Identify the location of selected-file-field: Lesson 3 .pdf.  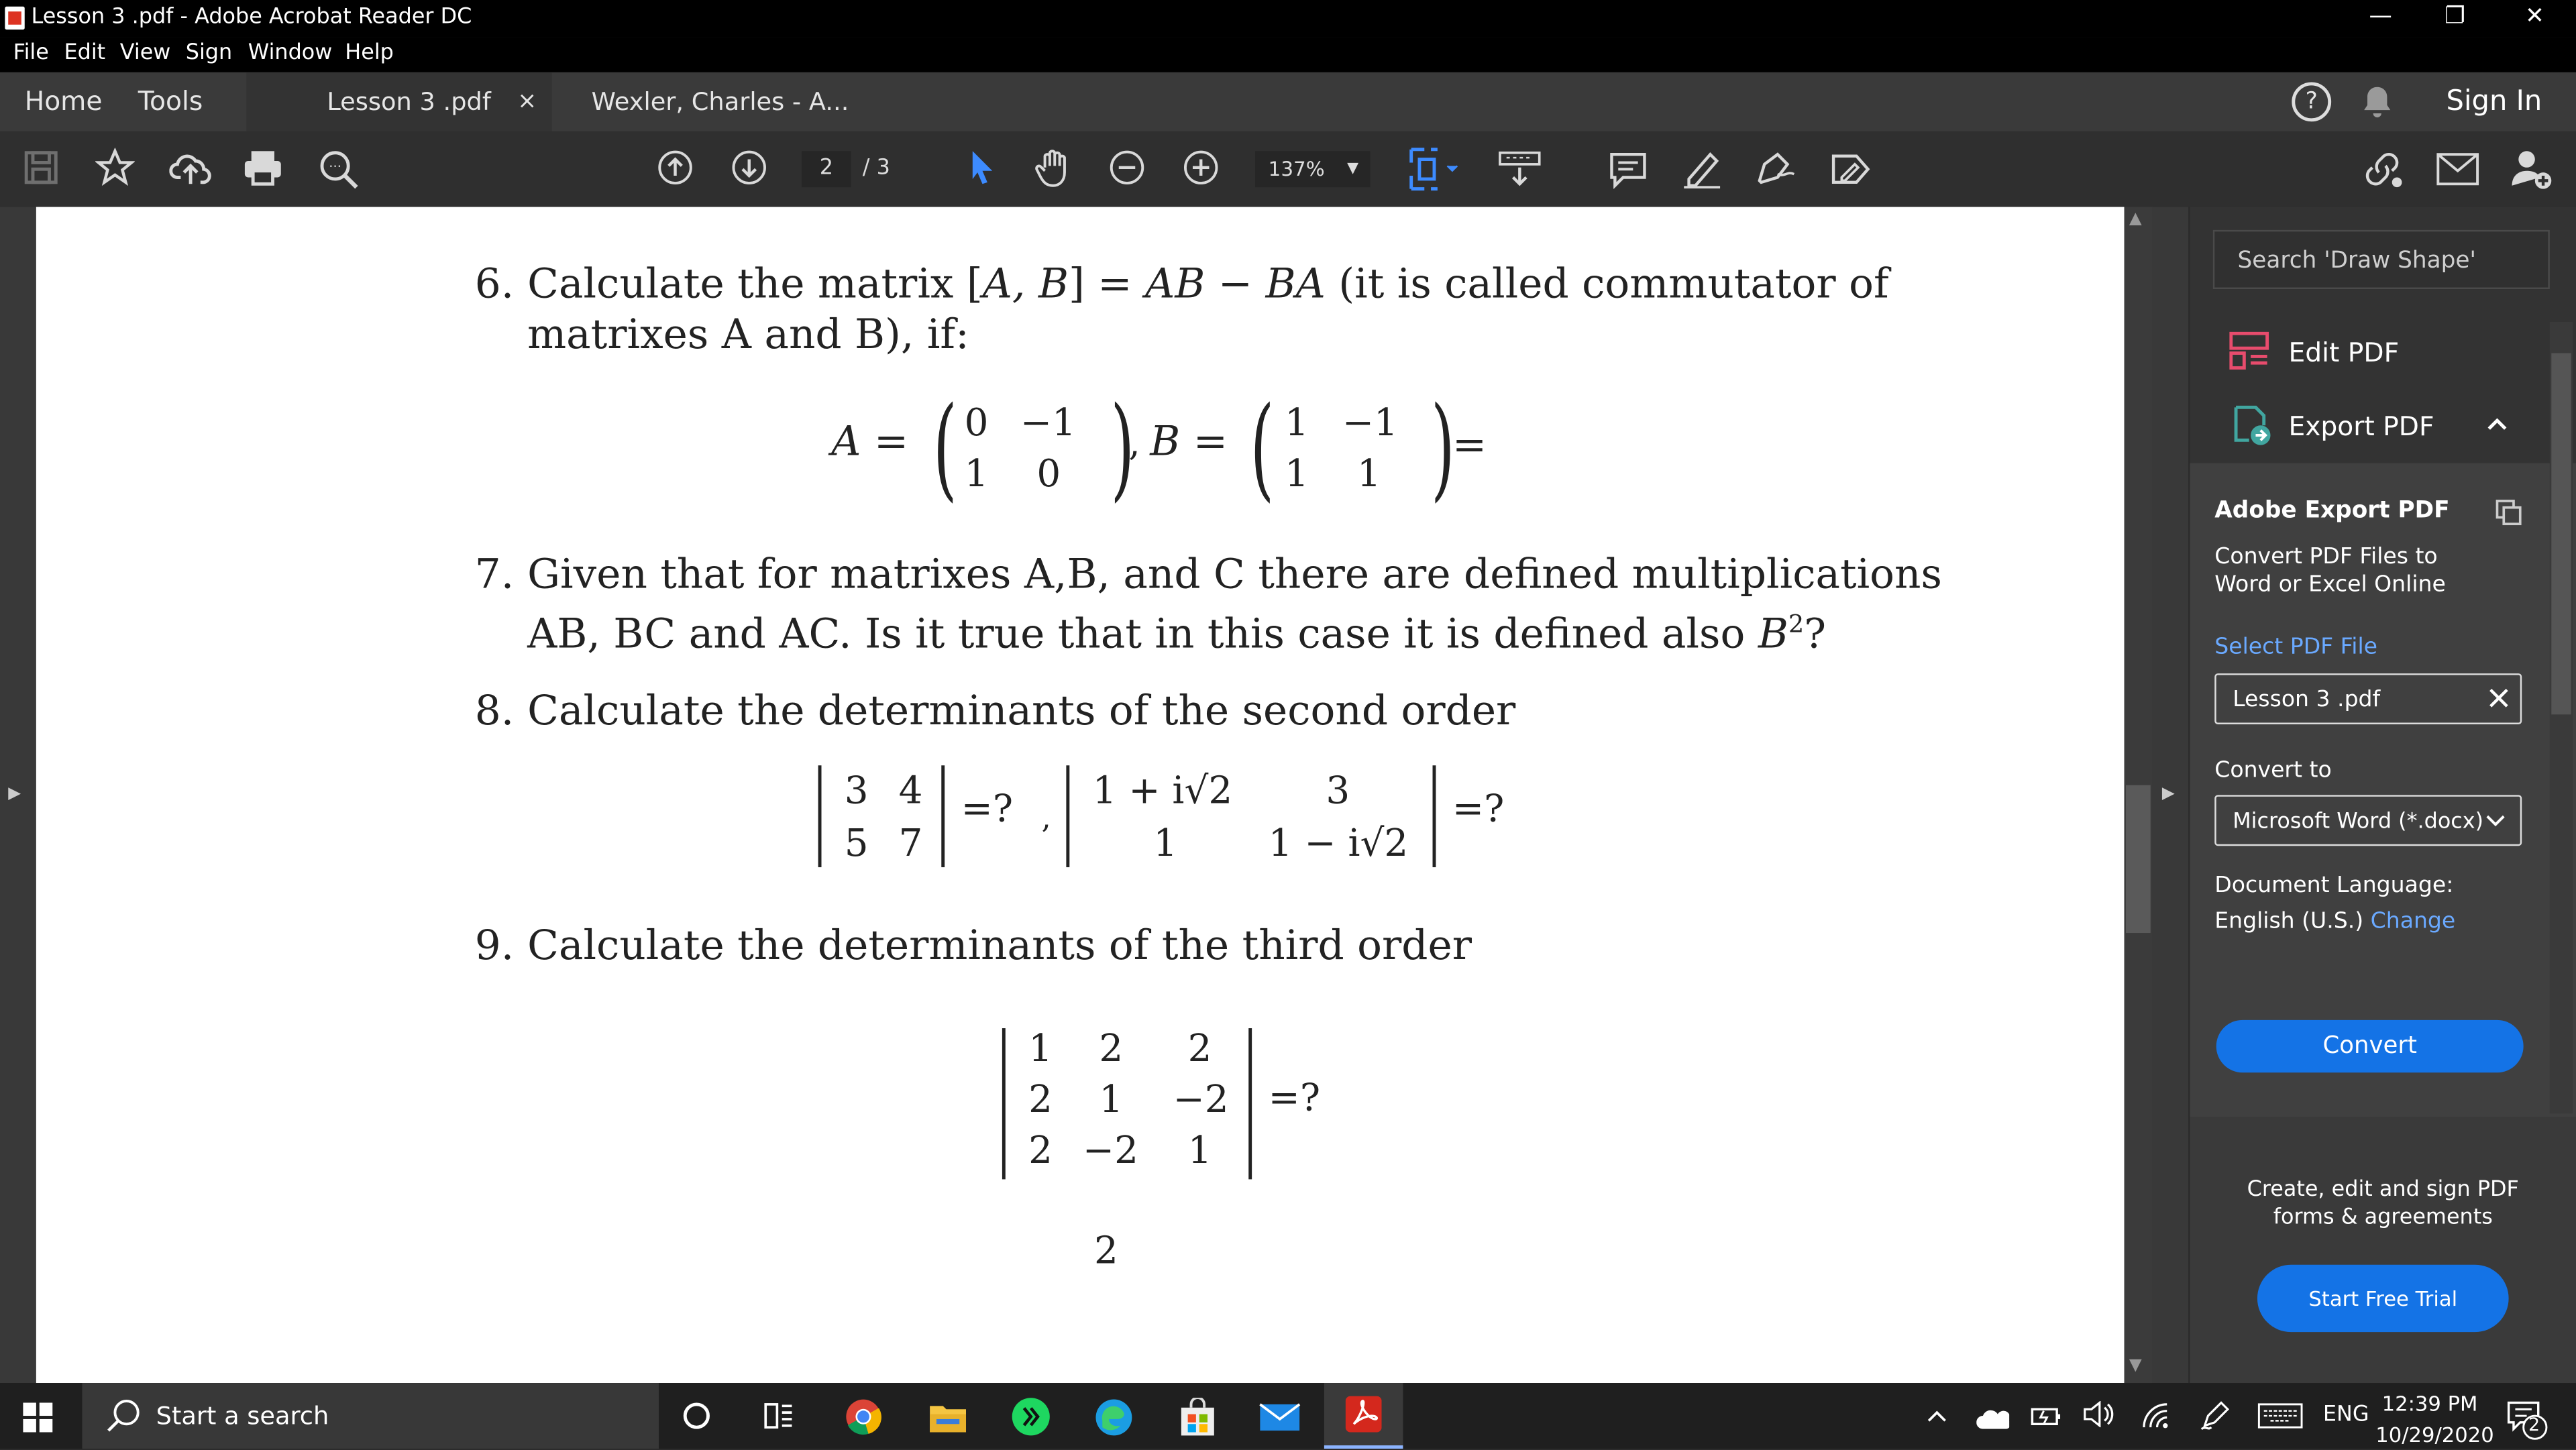
(2368, 699).